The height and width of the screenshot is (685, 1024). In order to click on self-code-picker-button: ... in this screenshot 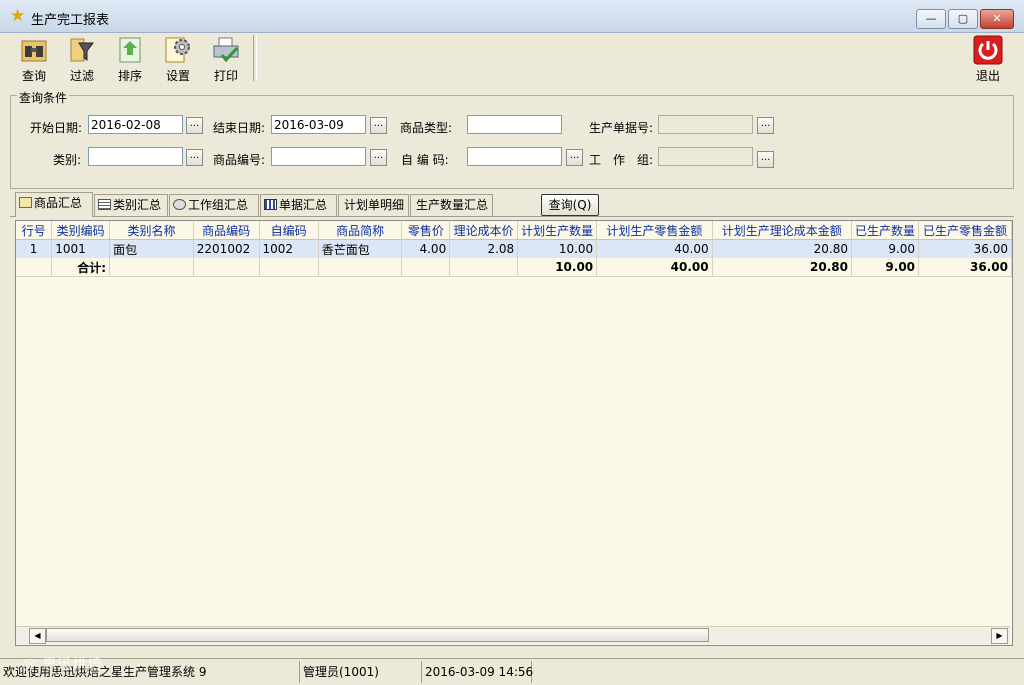, I will do `click(574, 157)`.